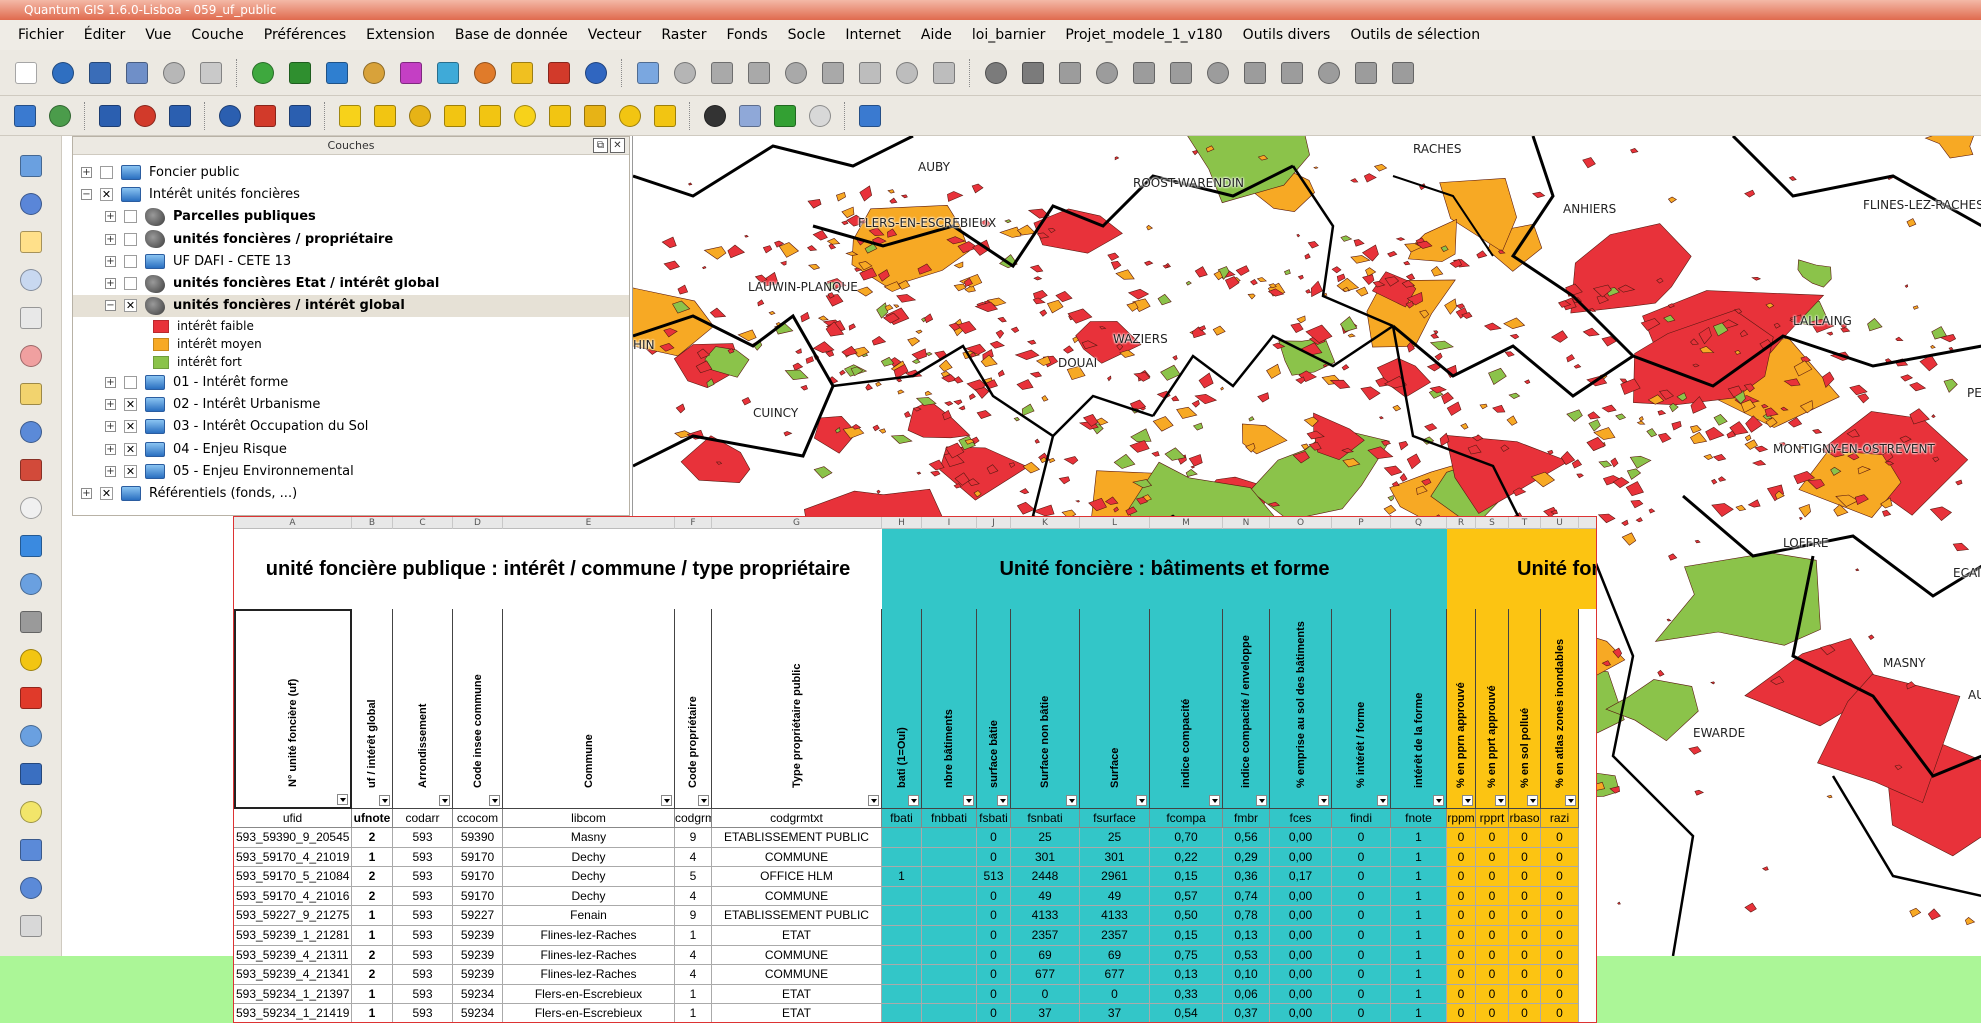 The image size is (1981, 1023). Describe the element at coordinates (1107, 73) in the screenshot. I see `add-ring-button` at that location.